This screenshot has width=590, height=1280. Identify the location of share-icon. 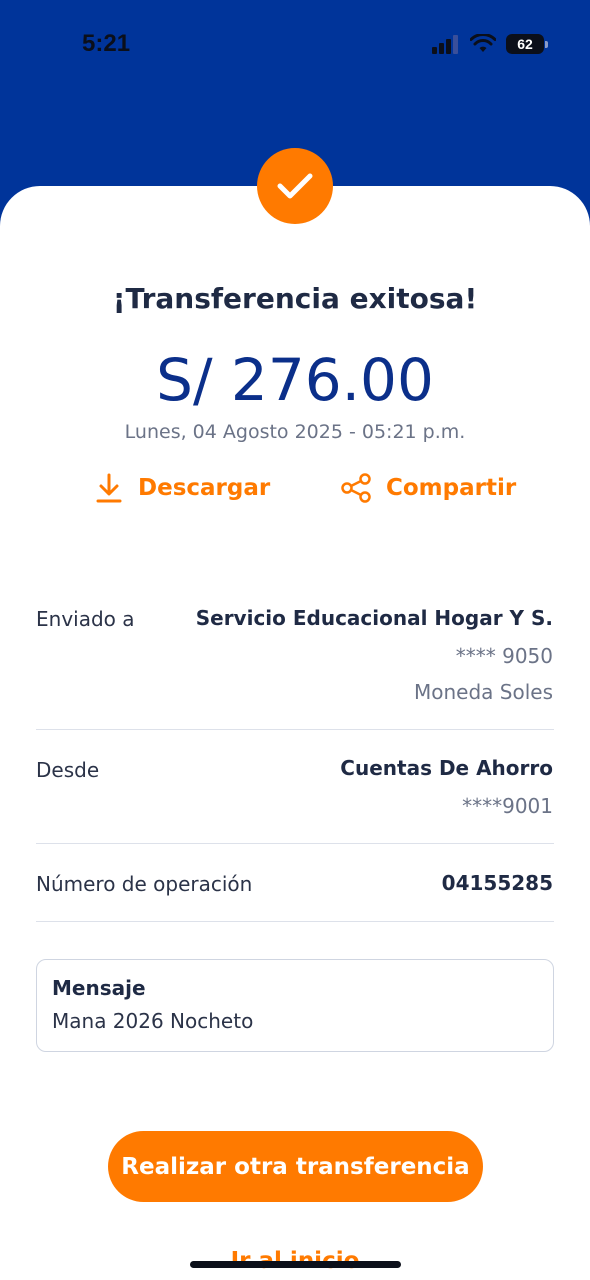
(356, 488).